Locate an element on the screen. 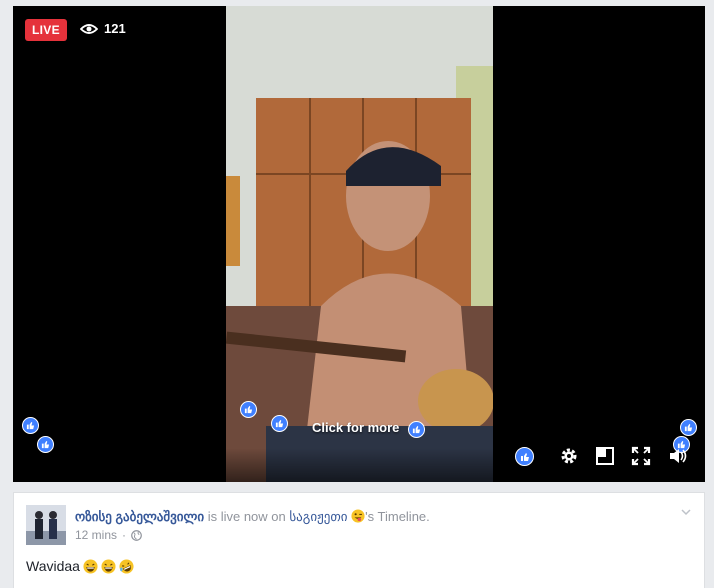 This screenshot has height=588, width=714. author-name-link: ოზისე გაბელაშვილი is located at coordinates (139, 516).